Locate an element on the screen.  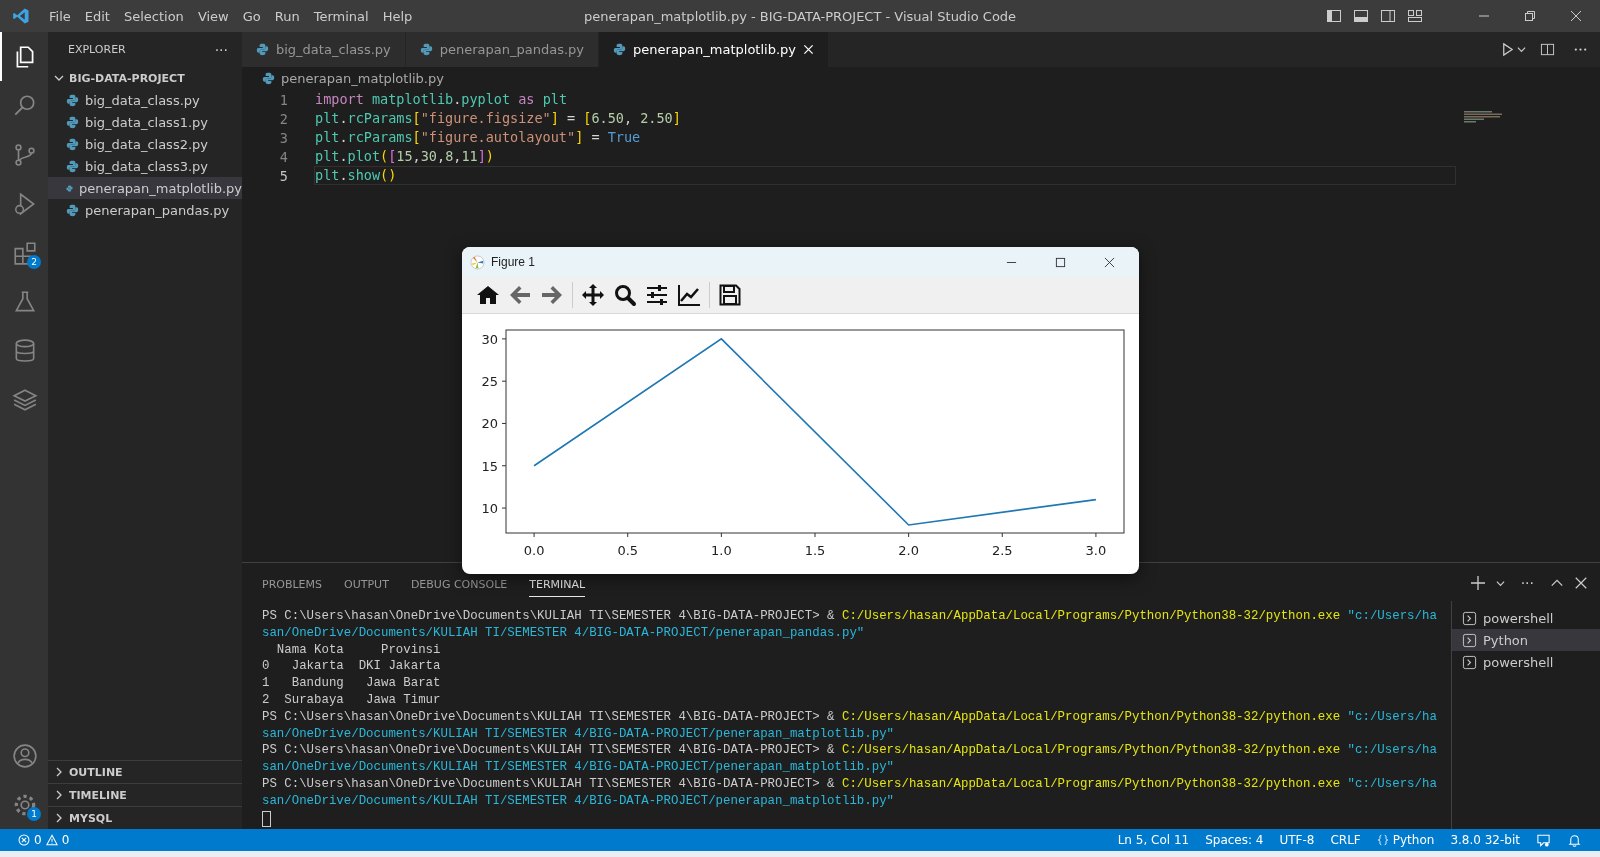
y-tick-label: 20 is located at coordinates (489, 424).